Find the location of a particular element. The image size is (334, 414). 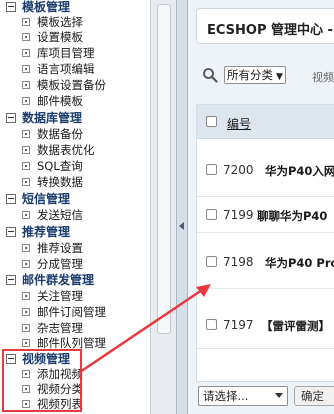

menu-group-mass-mail: 邮件群发管理 is located at coordinates (50, 280).